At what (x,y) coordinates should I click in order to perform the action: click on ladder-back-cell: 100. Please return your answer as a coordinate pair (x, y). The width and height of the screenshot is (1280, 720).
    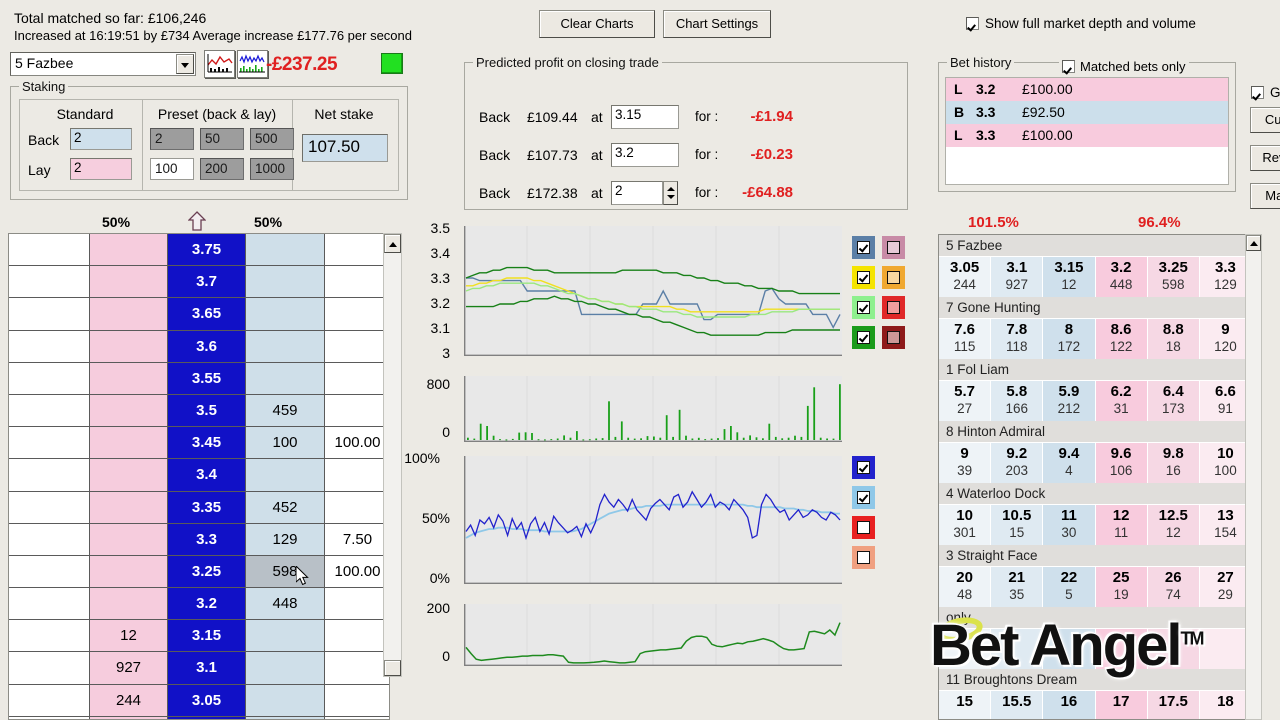
    Looking at the image, I should click on (285, 443).